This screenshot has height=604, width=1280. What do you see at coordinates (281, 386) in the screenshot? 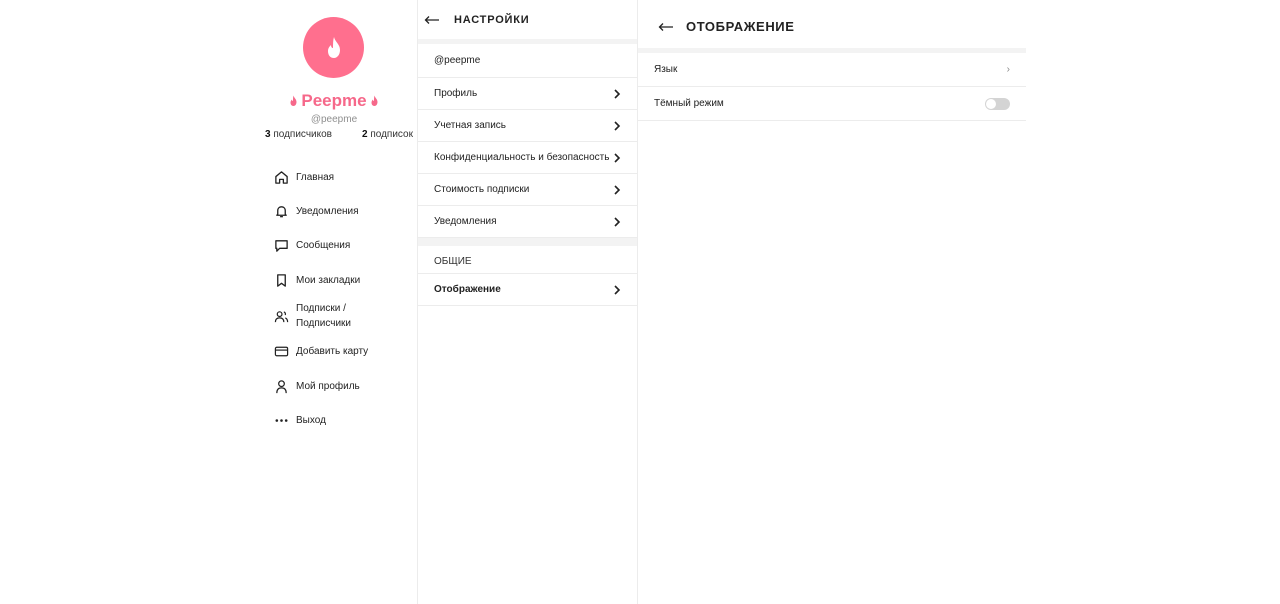
I see `user-icon` at bounding box center [281, 386].